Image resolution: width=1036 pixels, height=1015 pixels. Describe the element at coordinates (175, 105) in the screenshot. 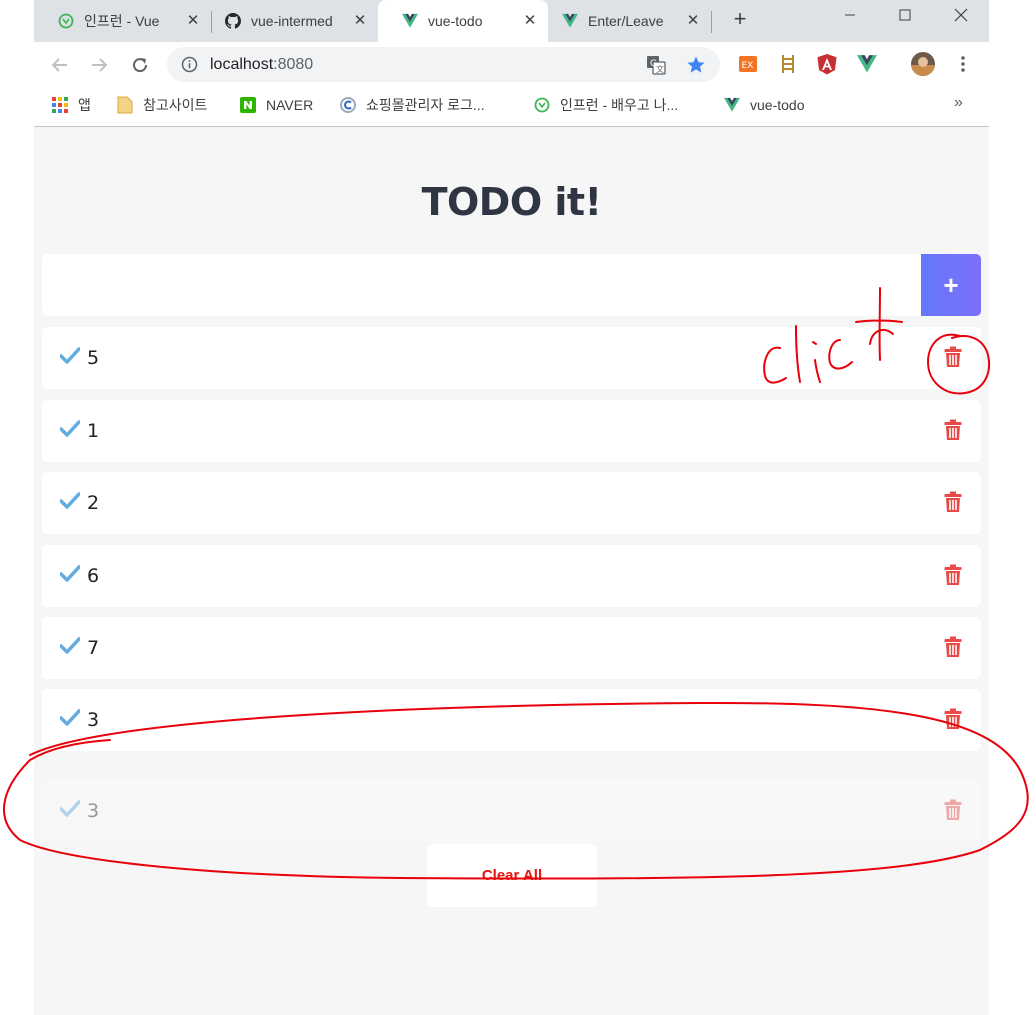

I see `bookmark-label: 참고사이트` at that location.